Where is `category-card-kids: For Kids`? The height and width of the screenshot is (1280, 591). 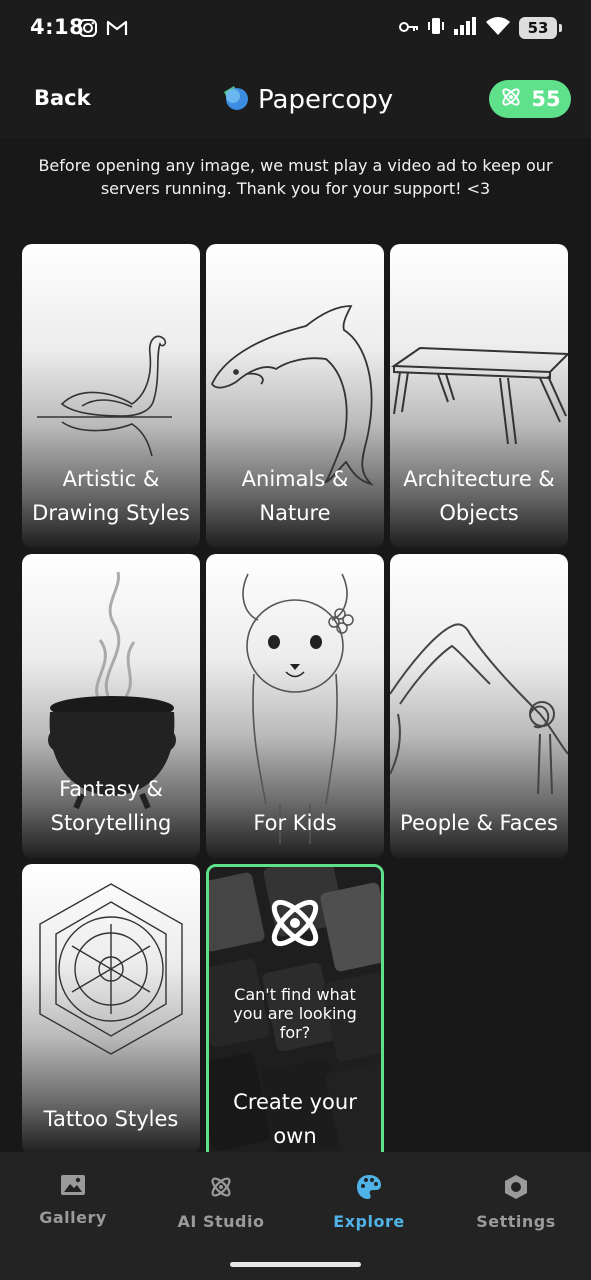 category-card-kids: For Kids is located at coordinates (295, 706).